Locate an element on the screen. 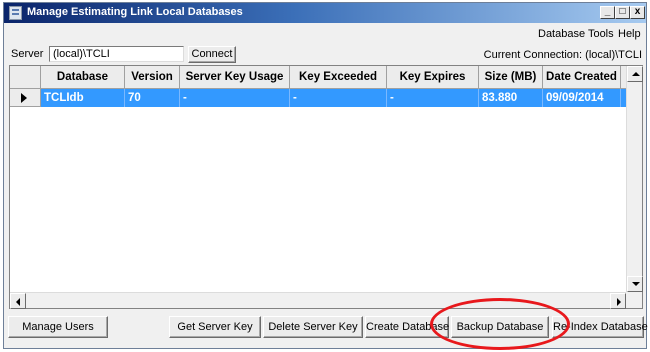 The image size is (650, 352). scroll-left-button is located at coordinates (18, 301).